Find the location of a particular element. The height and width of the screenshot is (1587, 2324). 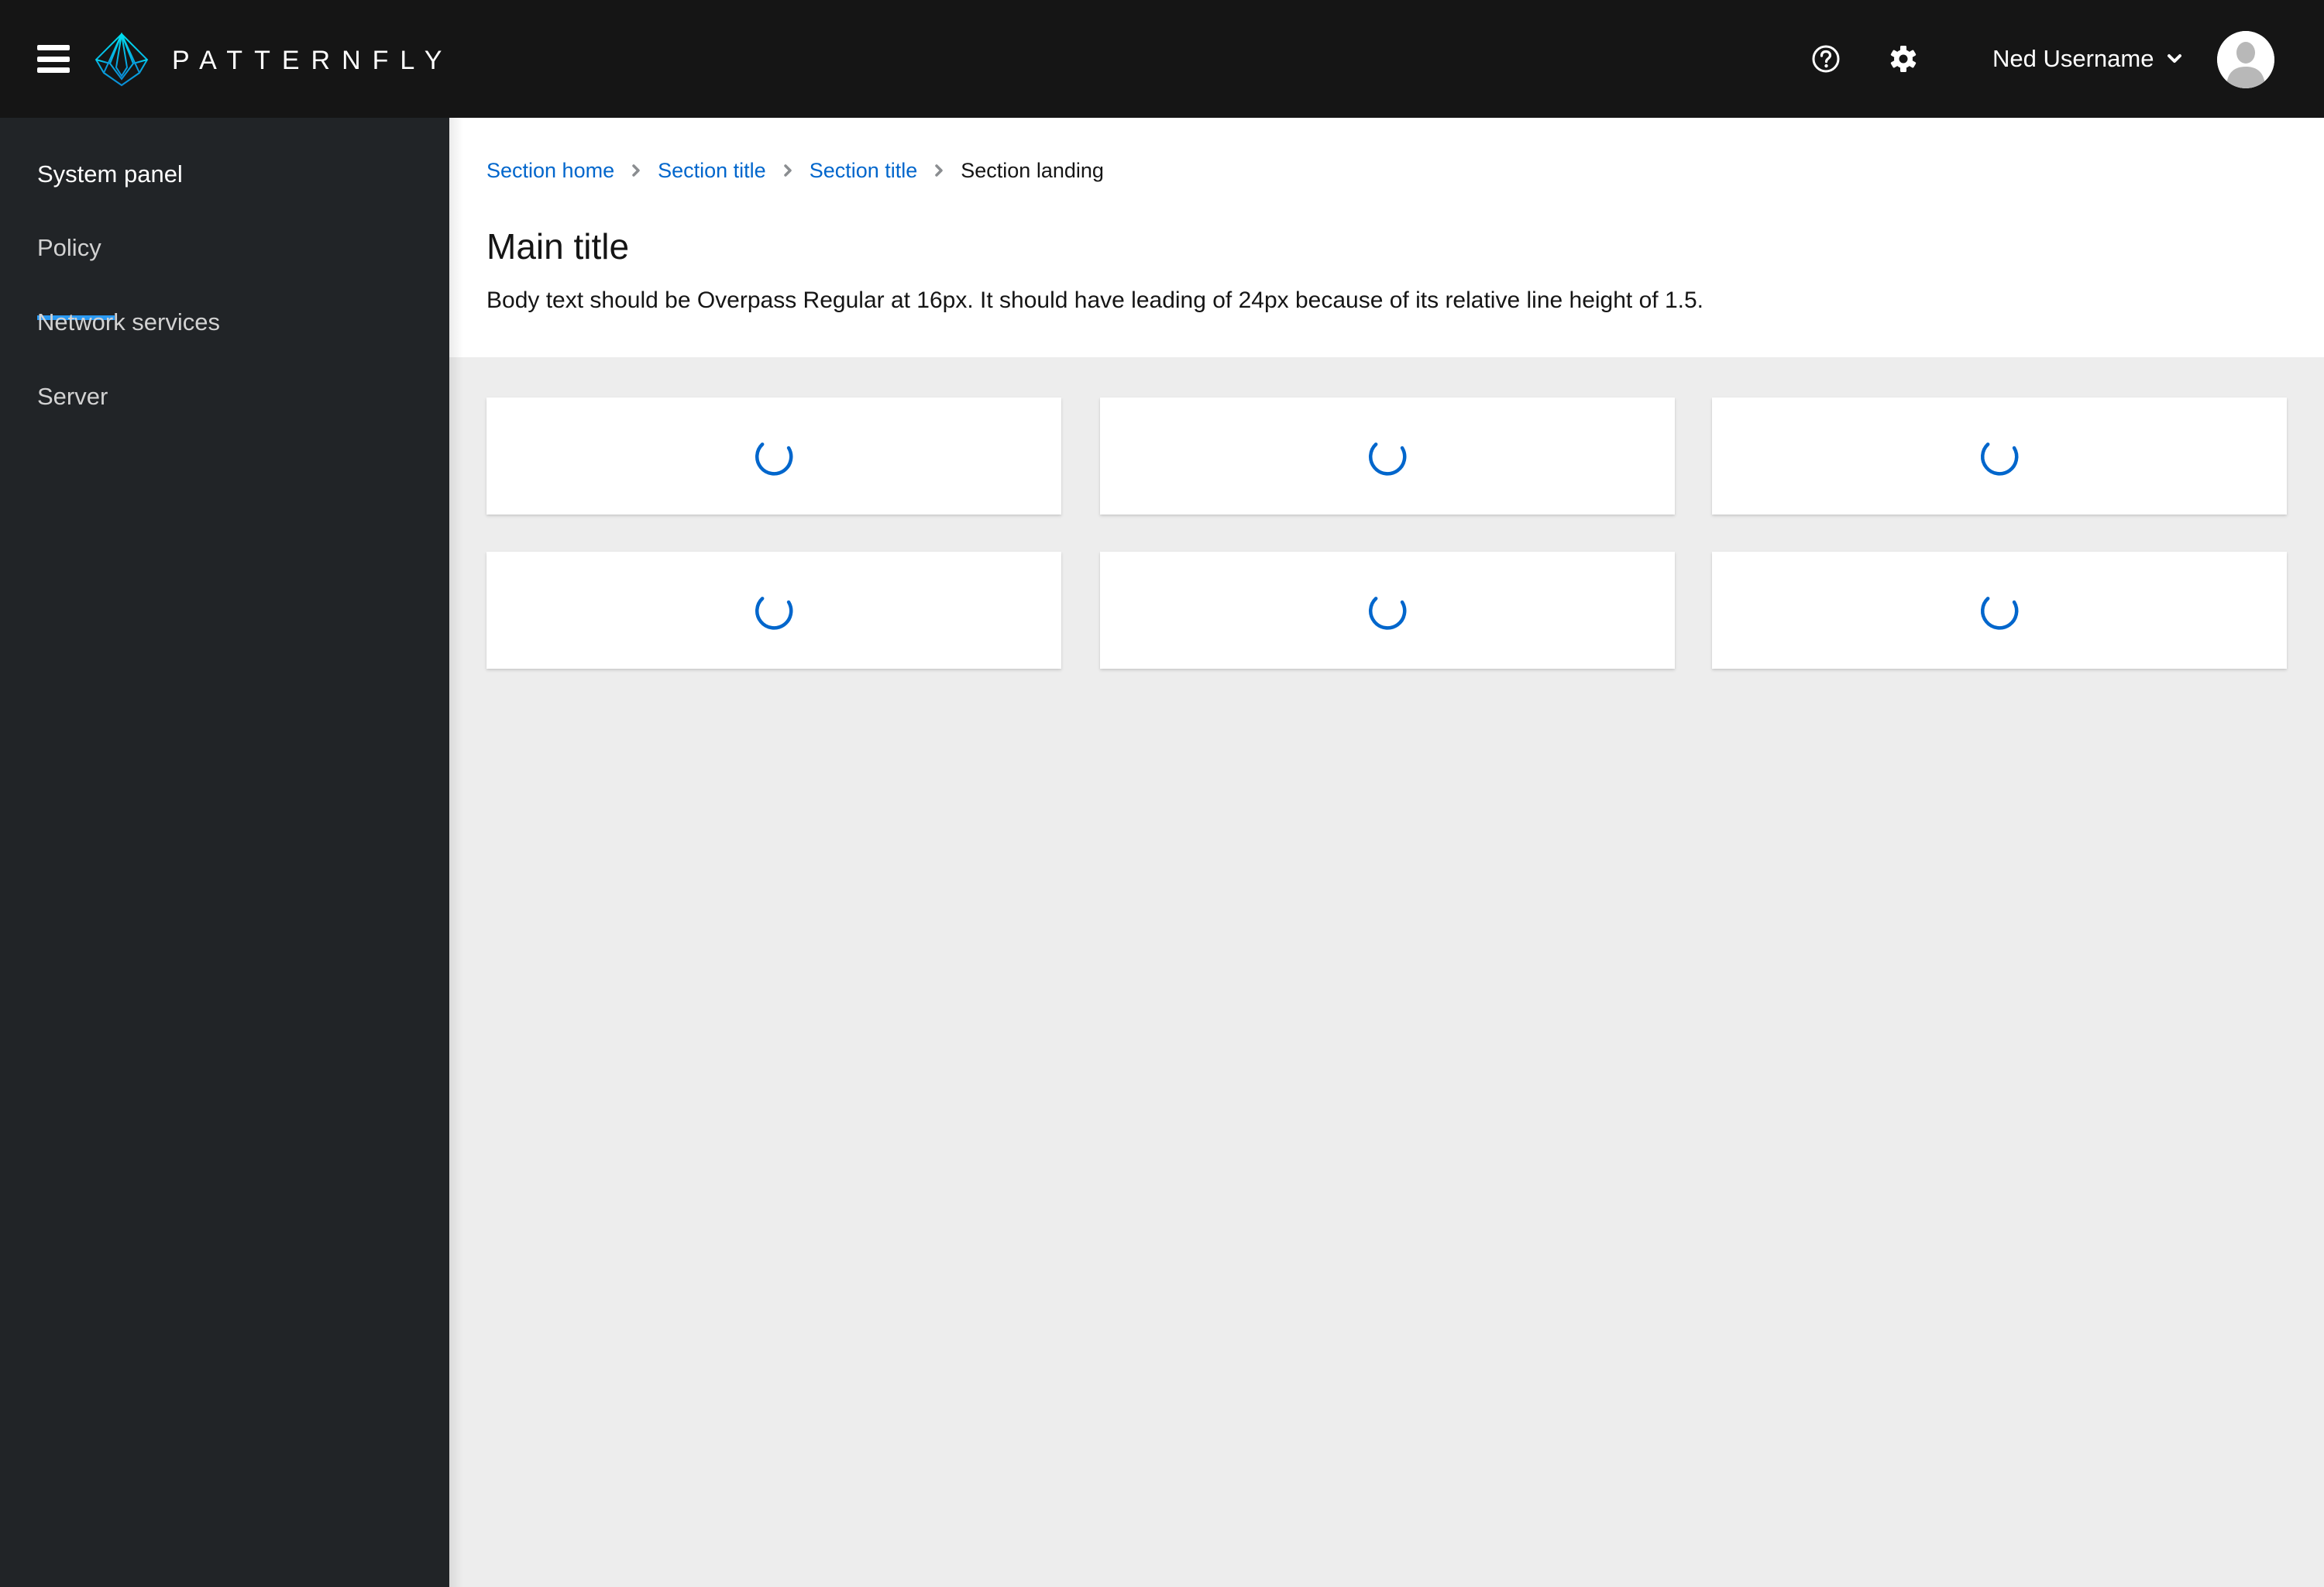

hamburger-icon is located at coordinates (53, 59).